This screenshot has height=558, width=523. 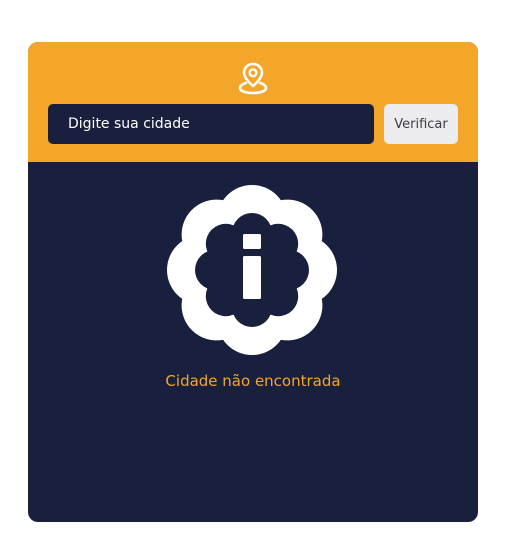 I want to click on city-search-input, so click(x=211, y=124).